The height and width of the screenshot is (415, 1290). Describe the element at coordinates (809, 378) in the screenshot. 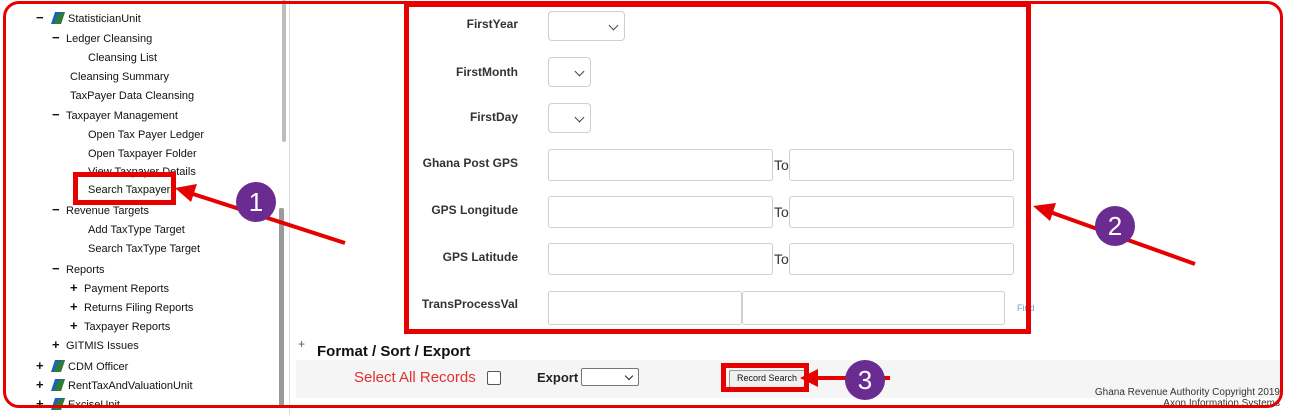

I see `arrow-3-head` at that location.